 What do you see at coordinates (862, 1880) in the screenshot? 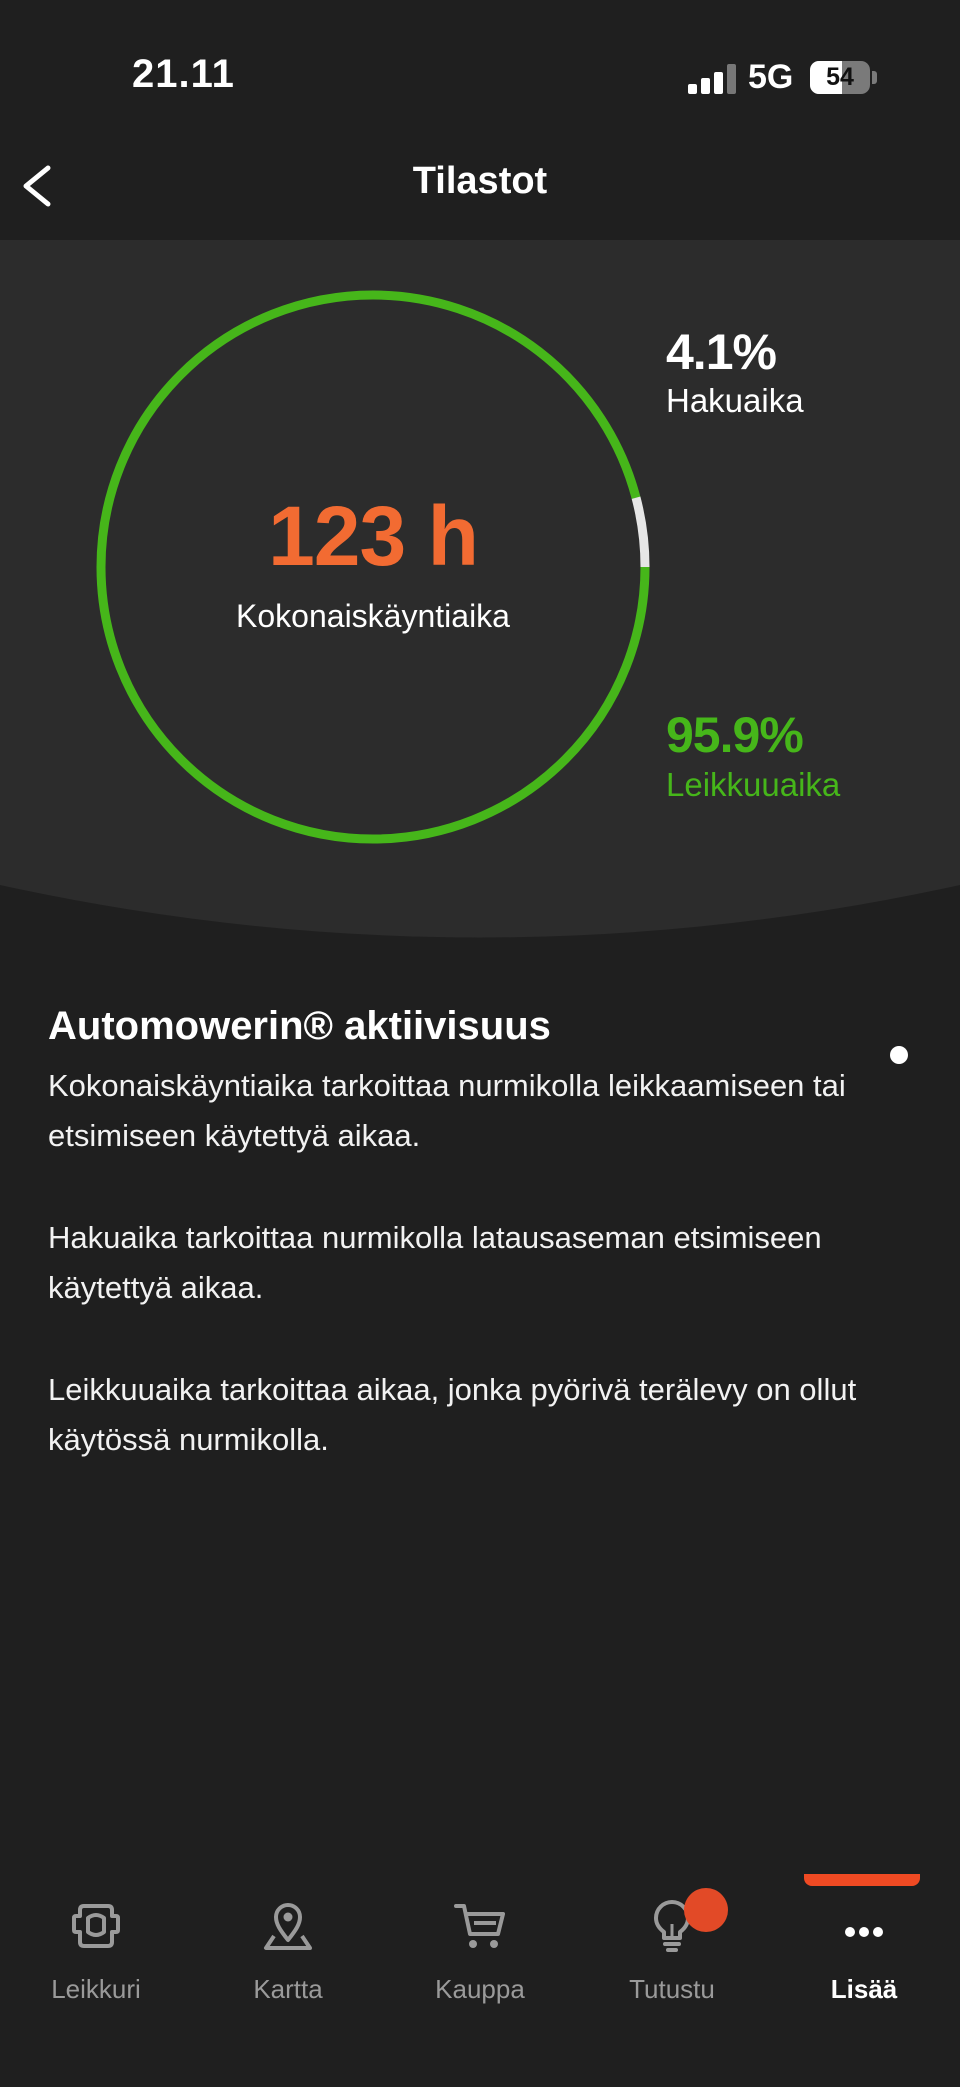
I see `active-tab-indicator` at bounding box center [862, 1880].